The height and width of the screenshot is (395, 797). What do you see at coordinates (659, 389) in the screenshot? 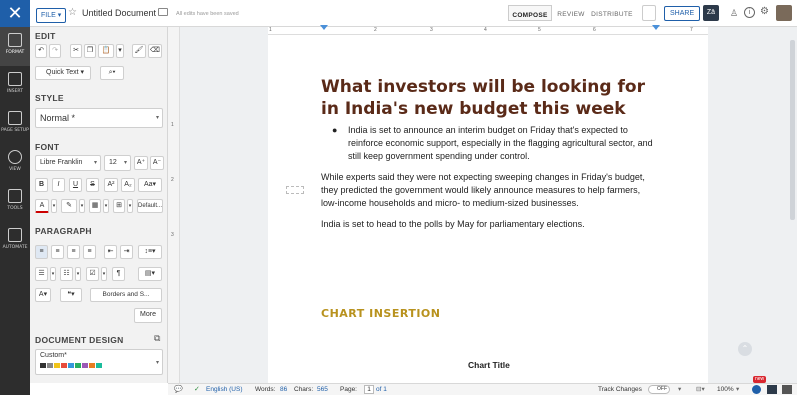
I see `track-changes-toggle: OFF` at bounding box center [659, 389].